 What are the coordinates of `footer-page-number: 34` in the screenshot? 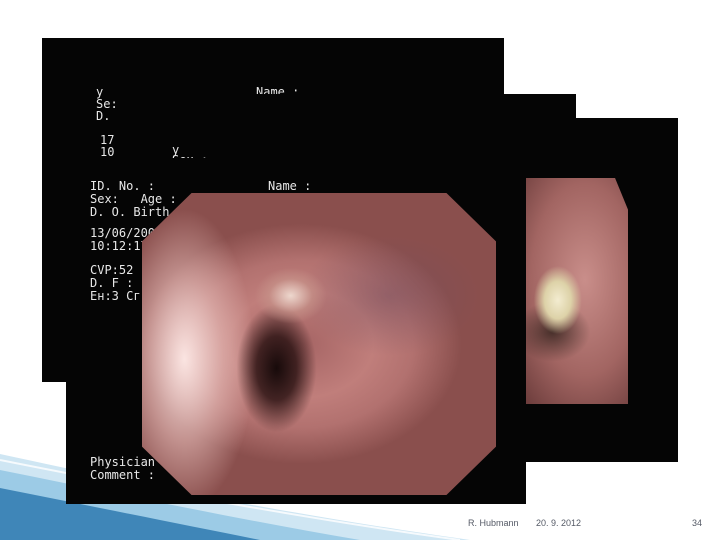 It's located at (697, 523).